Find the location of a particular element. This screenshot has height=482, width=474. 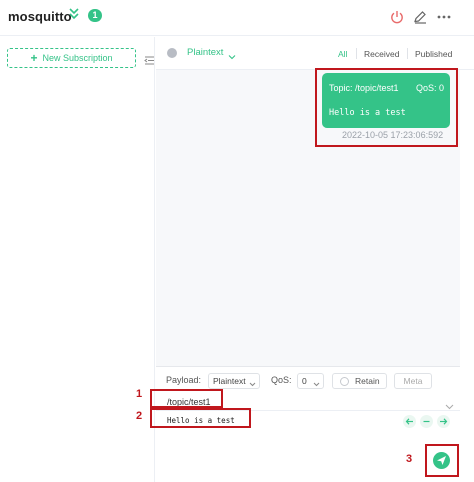

retain-toggle: Retain is located at coordinates (359, 381).